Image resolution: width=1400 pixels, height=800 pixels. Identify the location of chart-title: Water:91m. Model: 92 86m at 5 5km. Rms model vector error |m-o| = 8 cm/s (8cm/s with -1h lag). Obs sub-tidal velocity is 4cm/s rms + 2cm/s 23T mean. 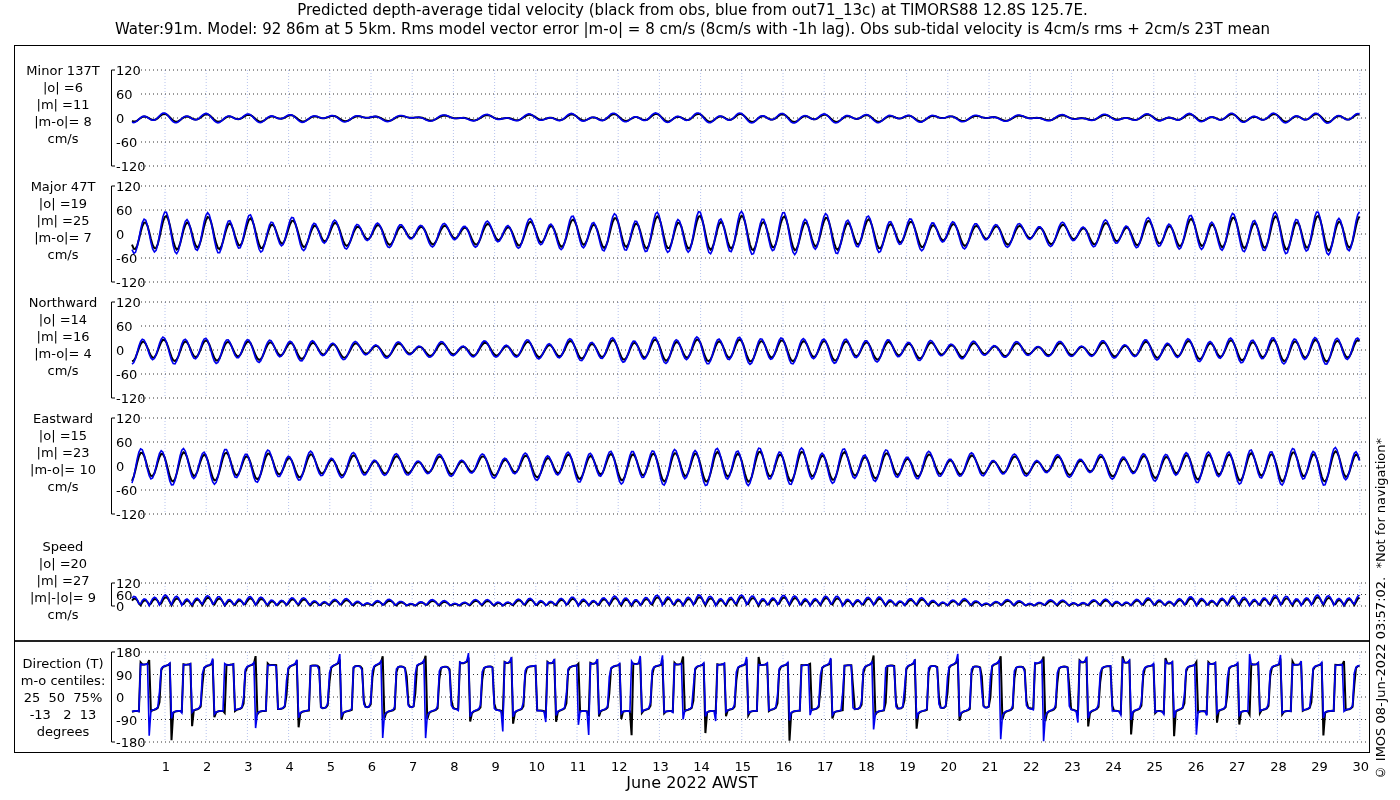
(692, 29).